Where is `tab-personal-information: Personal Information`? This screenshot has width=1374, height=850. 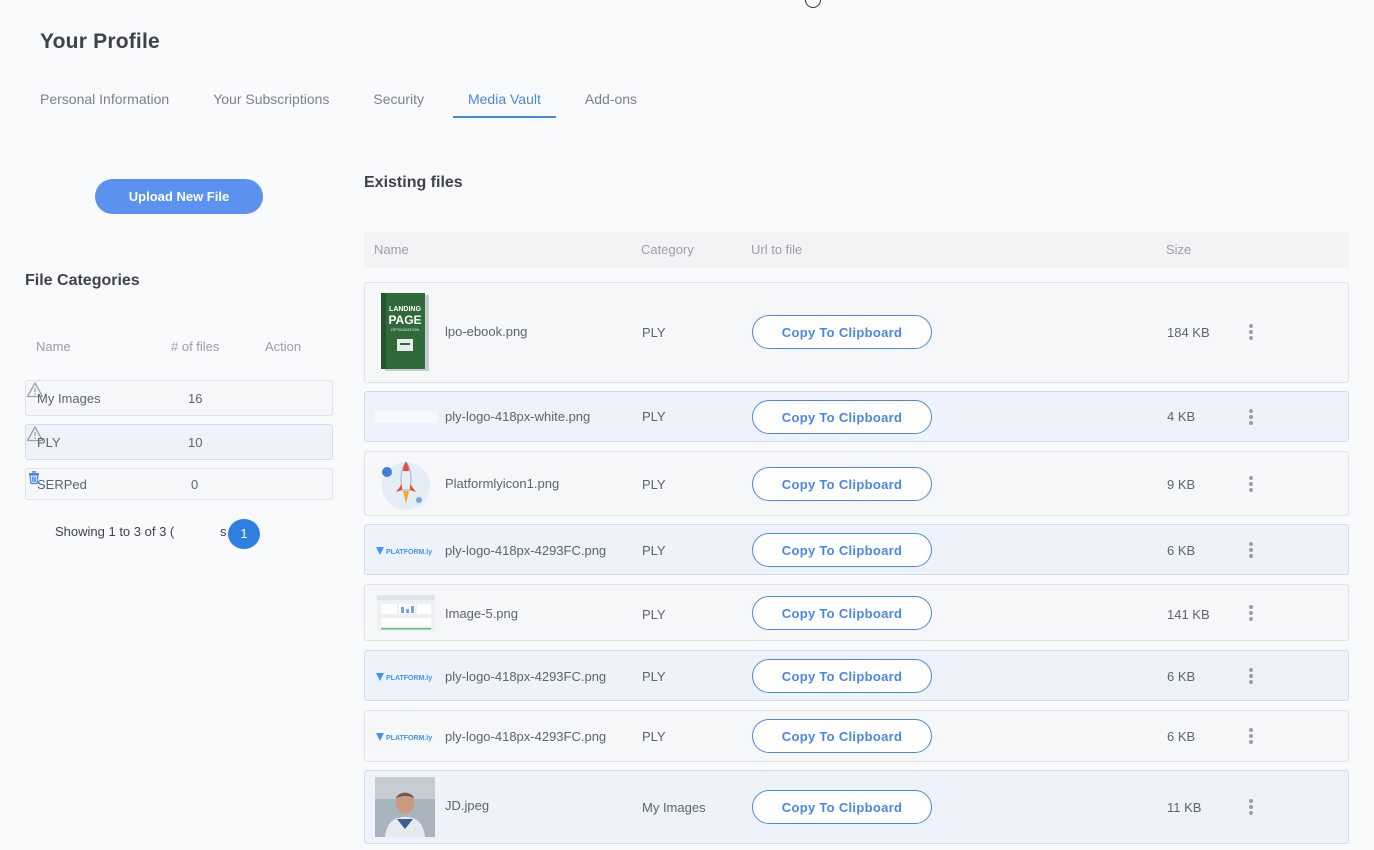 tab-personal-information: Personal Information is located at coordinates (104, 99).